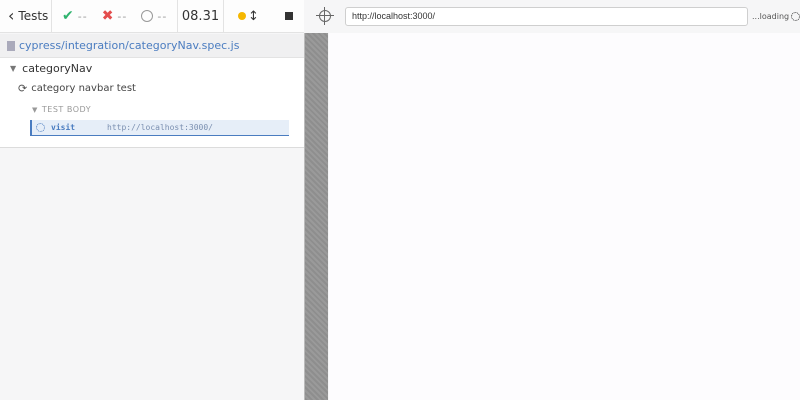  Describe the element at coordinates (771, 16) in the screenshot. I see `loading-text: ...loading` at that location.